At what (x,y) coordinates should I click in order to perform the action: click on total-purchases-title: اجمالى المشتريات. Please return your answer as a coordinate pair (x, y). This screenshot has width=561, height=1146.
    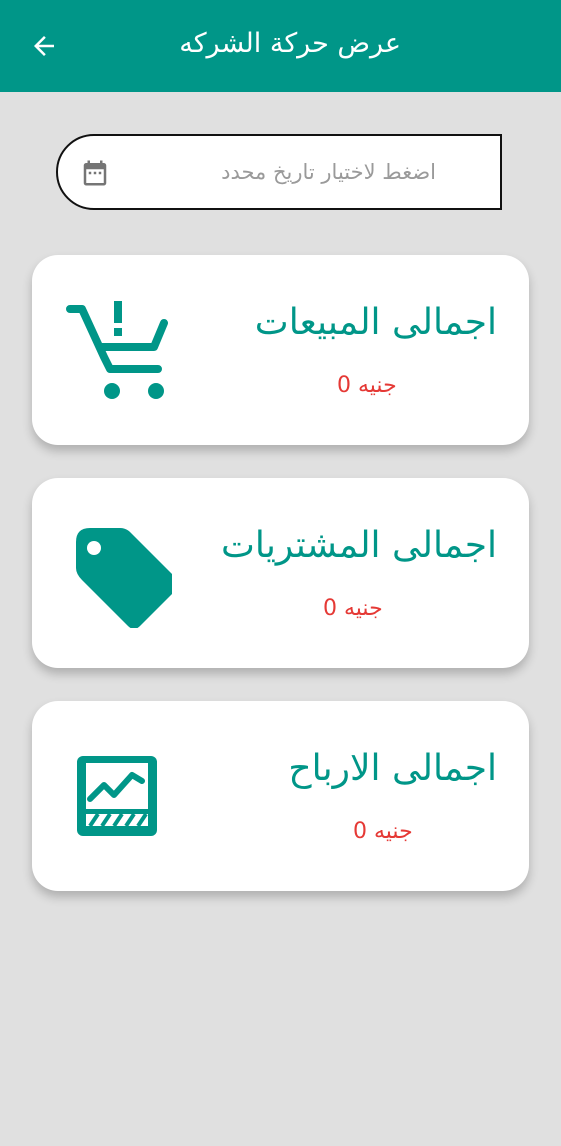
    Looking at the image, I should click on (359, 545).